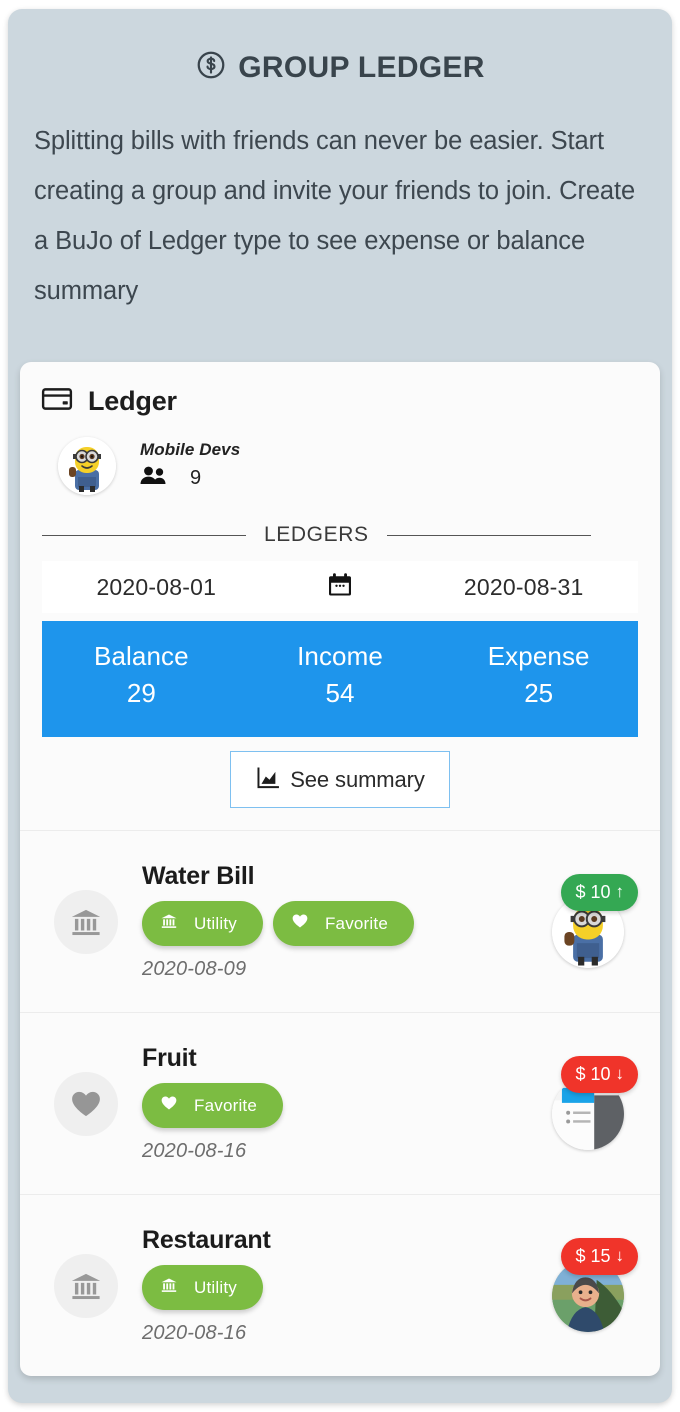 Image resolution: width=680 pixels, height=1412 pixels. I want to click on entry-title: Fruit, so click(169, 1058).